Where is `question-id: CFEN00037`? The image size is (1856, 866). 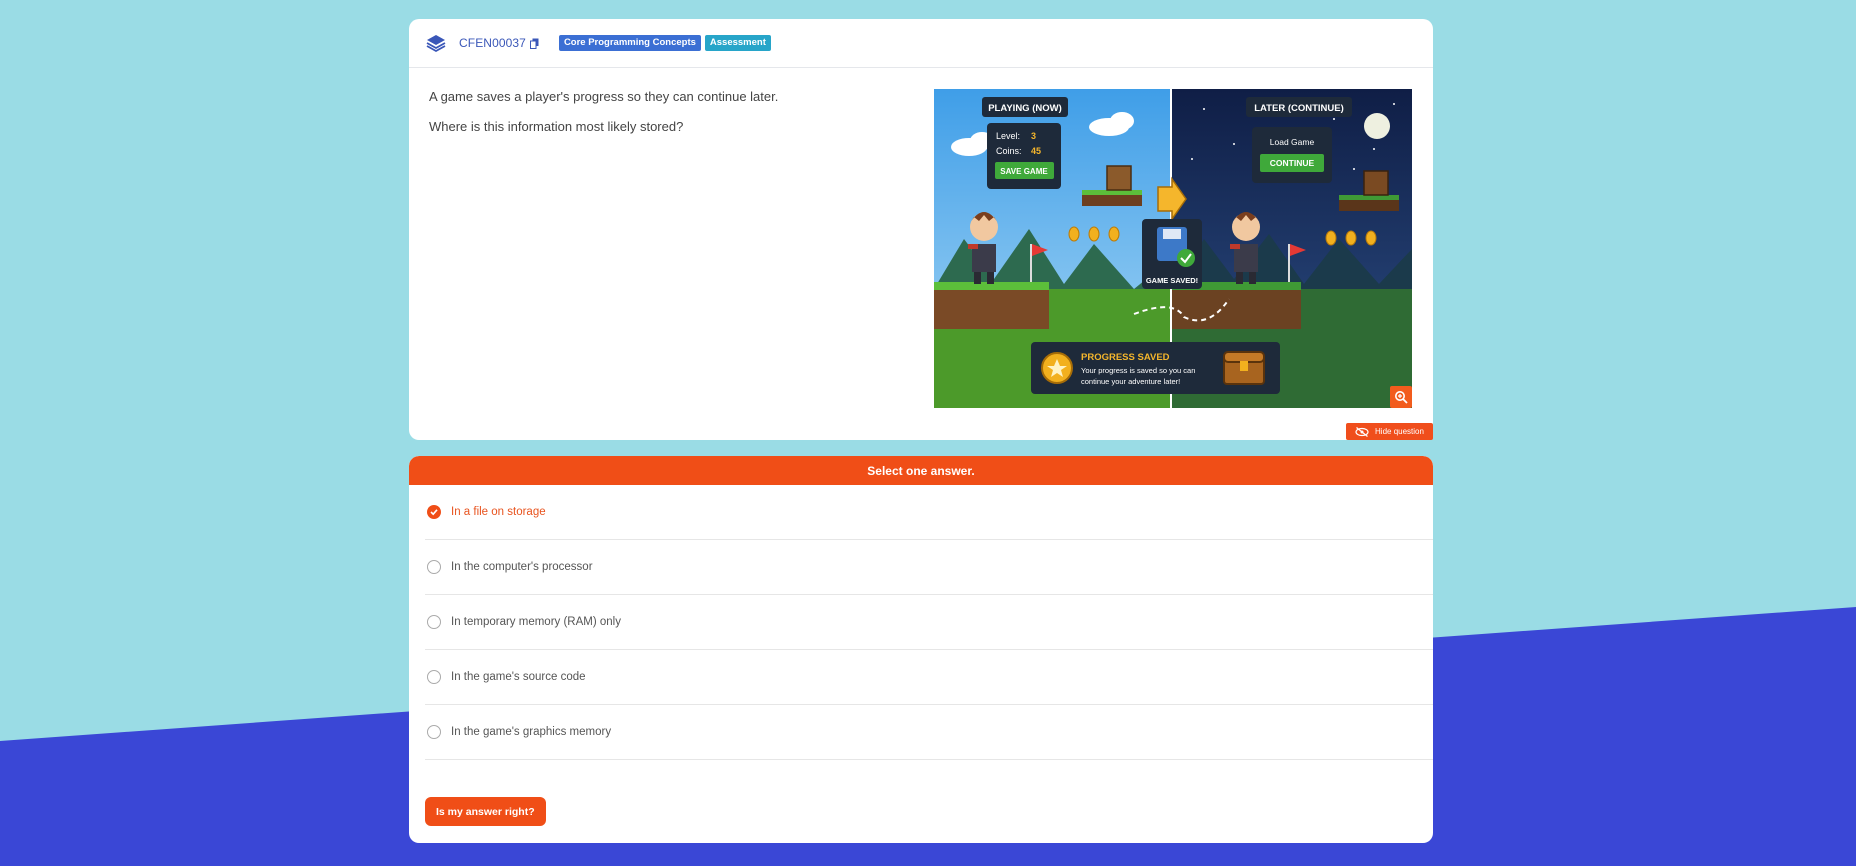 question-id: CFEN00037 is located at coordinates (492, 43).